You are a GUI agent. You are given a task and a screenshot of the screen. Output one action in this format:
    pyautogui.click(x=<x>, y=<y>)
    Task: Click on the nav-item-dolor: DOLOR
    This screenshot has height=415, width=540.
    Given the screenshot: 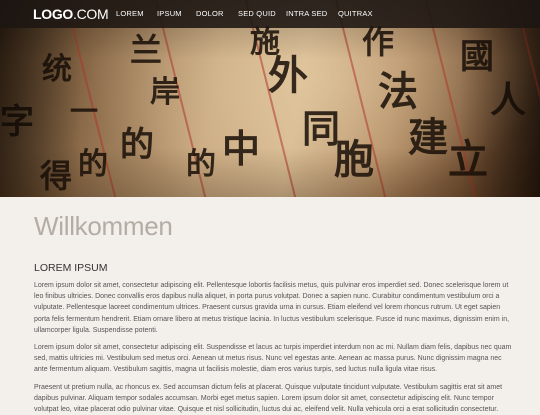 What is the action you would take?
    pyautogui.click(x=210, y=13)
    